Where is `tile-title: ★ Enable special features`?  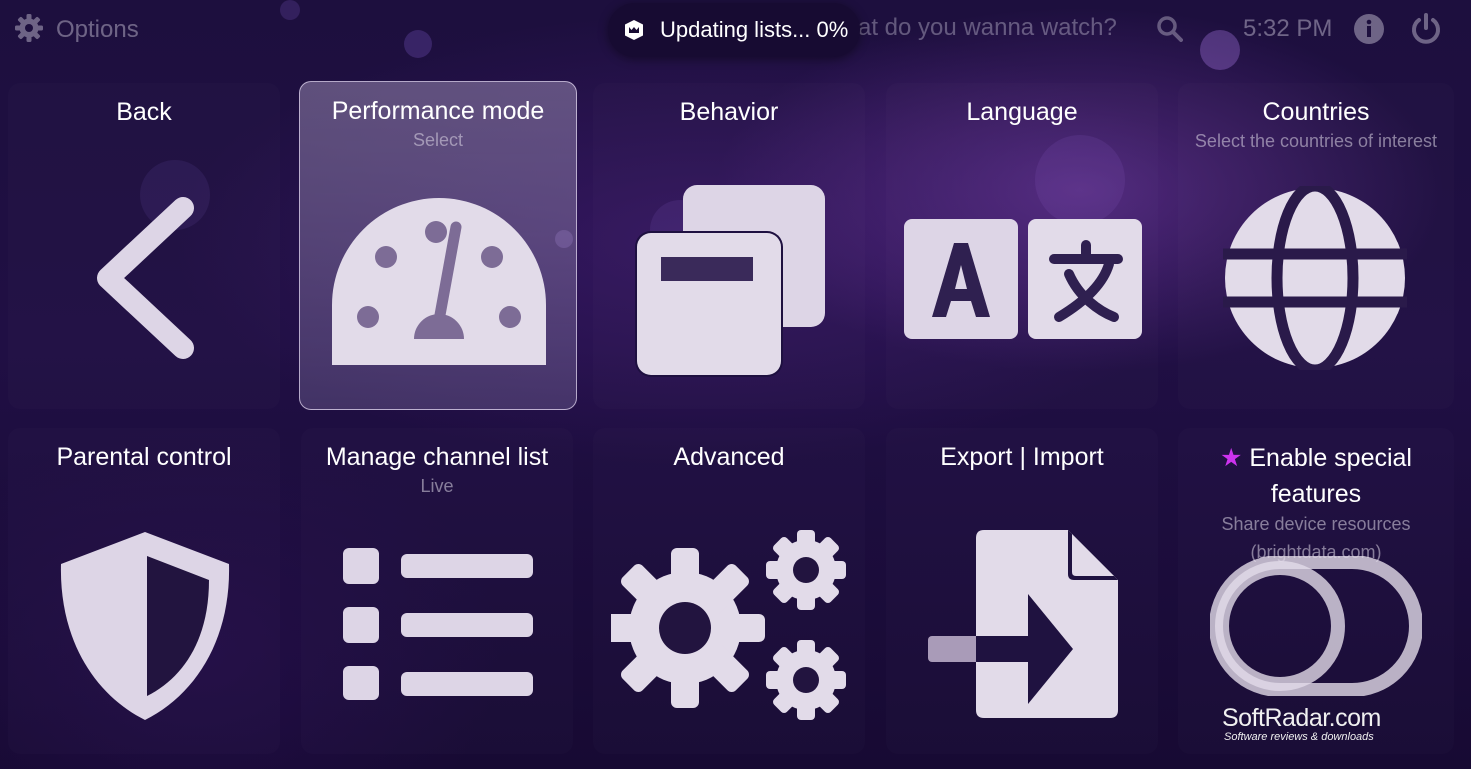
tile-title: ★ Enable special features is located at coordinates (1316, 476).